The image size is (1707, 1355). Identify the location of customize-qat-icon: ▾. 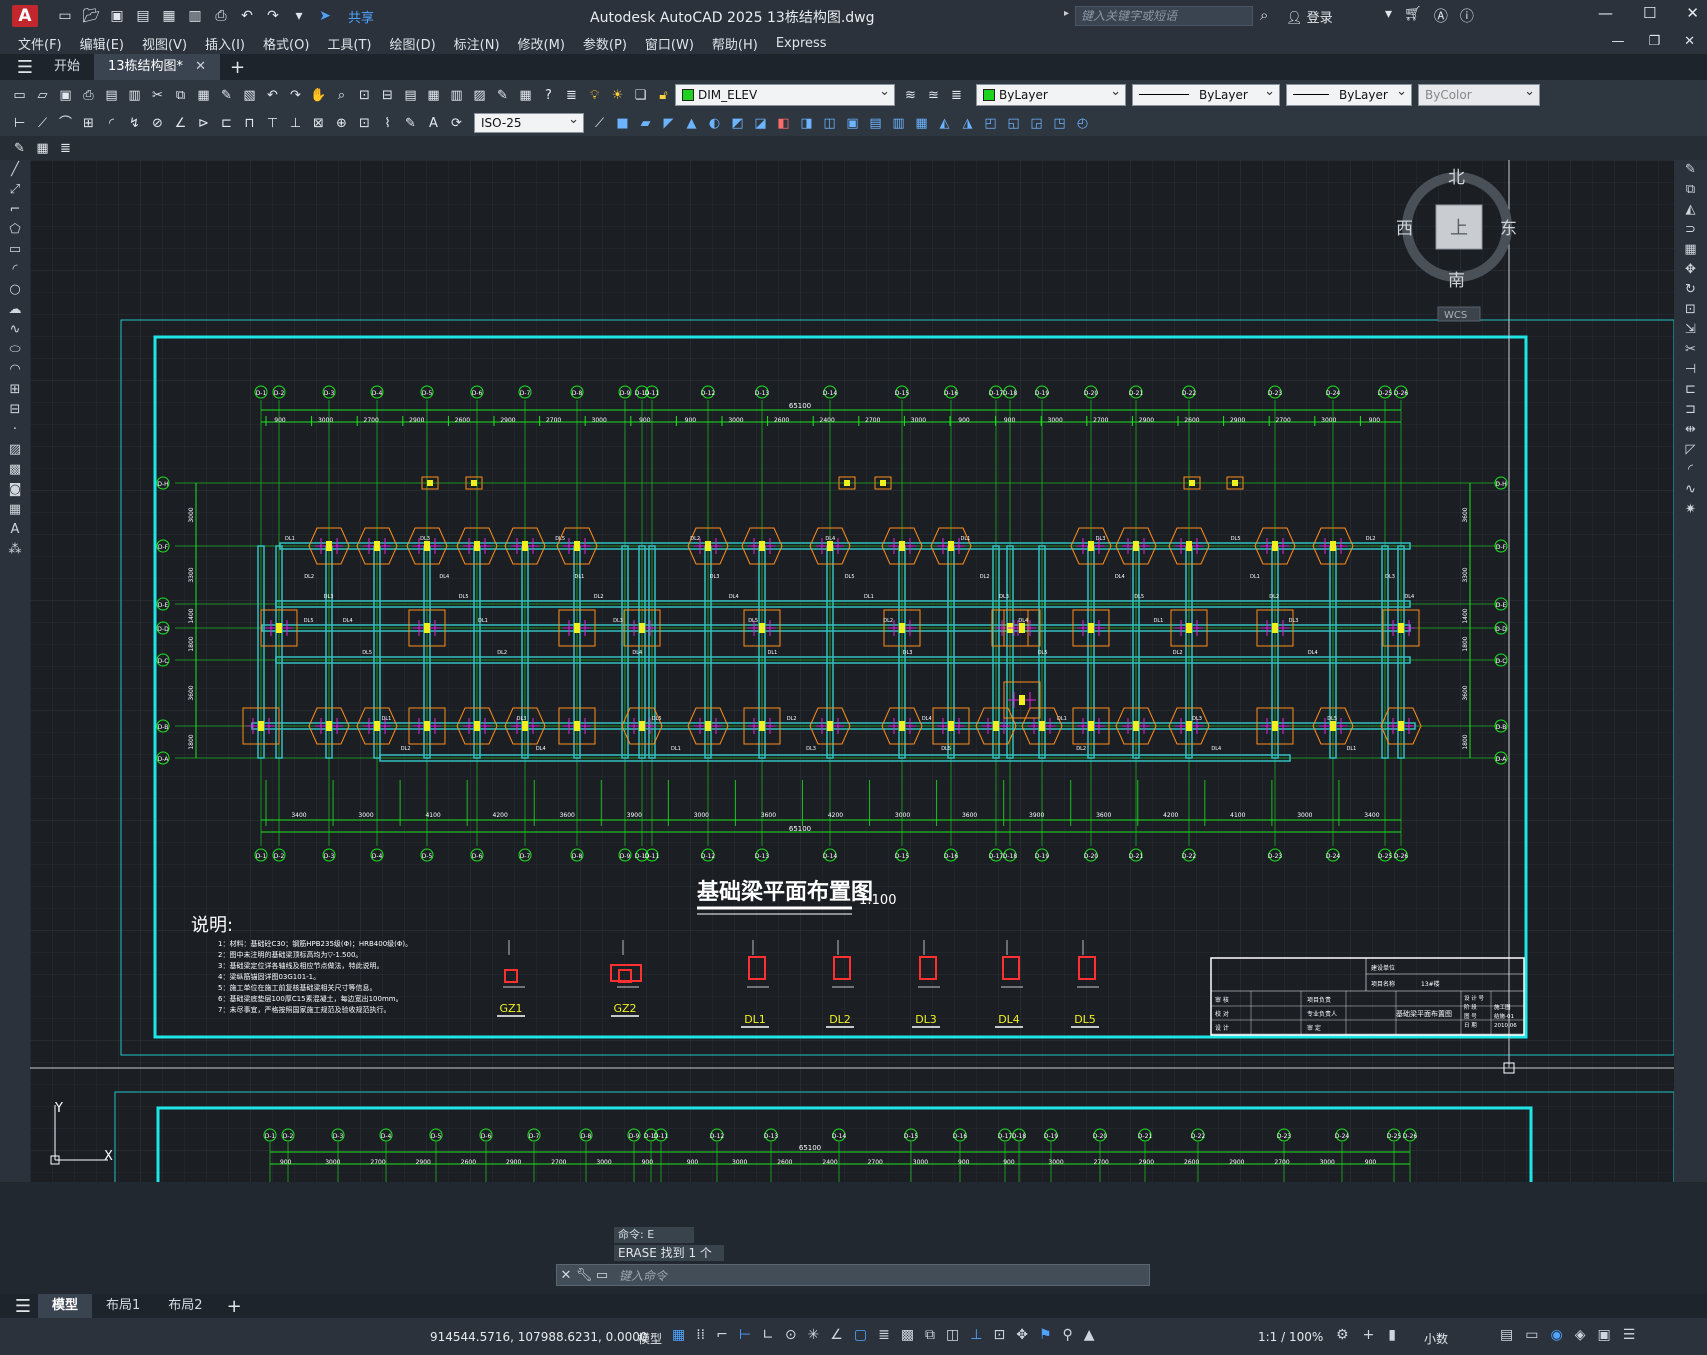
(299, 16).